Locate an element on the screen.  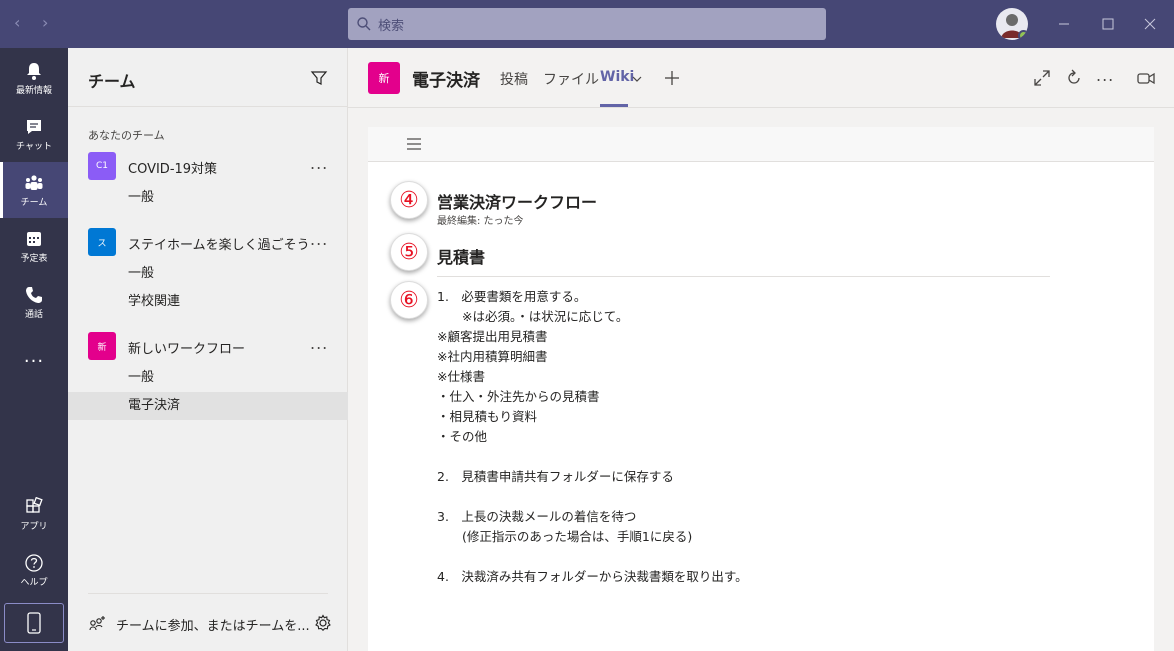
wiki-page-title: 営業決済ワークフロー is located at coordinates (517, 201).